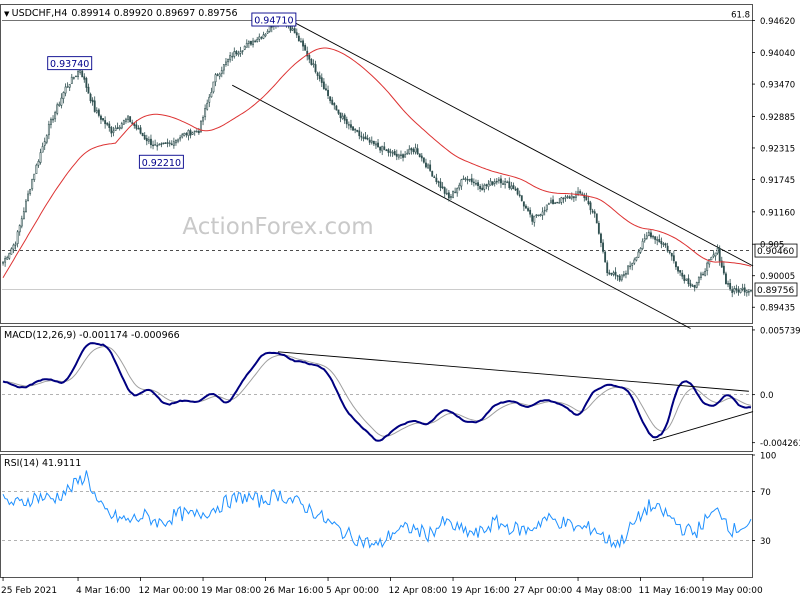 The height and width of the screenshot is (600, 800). What do you see at coordinates (777, 86) in the screenshot?
I see `price-tick-label: 0.93470` at bounding box center [777, 86].